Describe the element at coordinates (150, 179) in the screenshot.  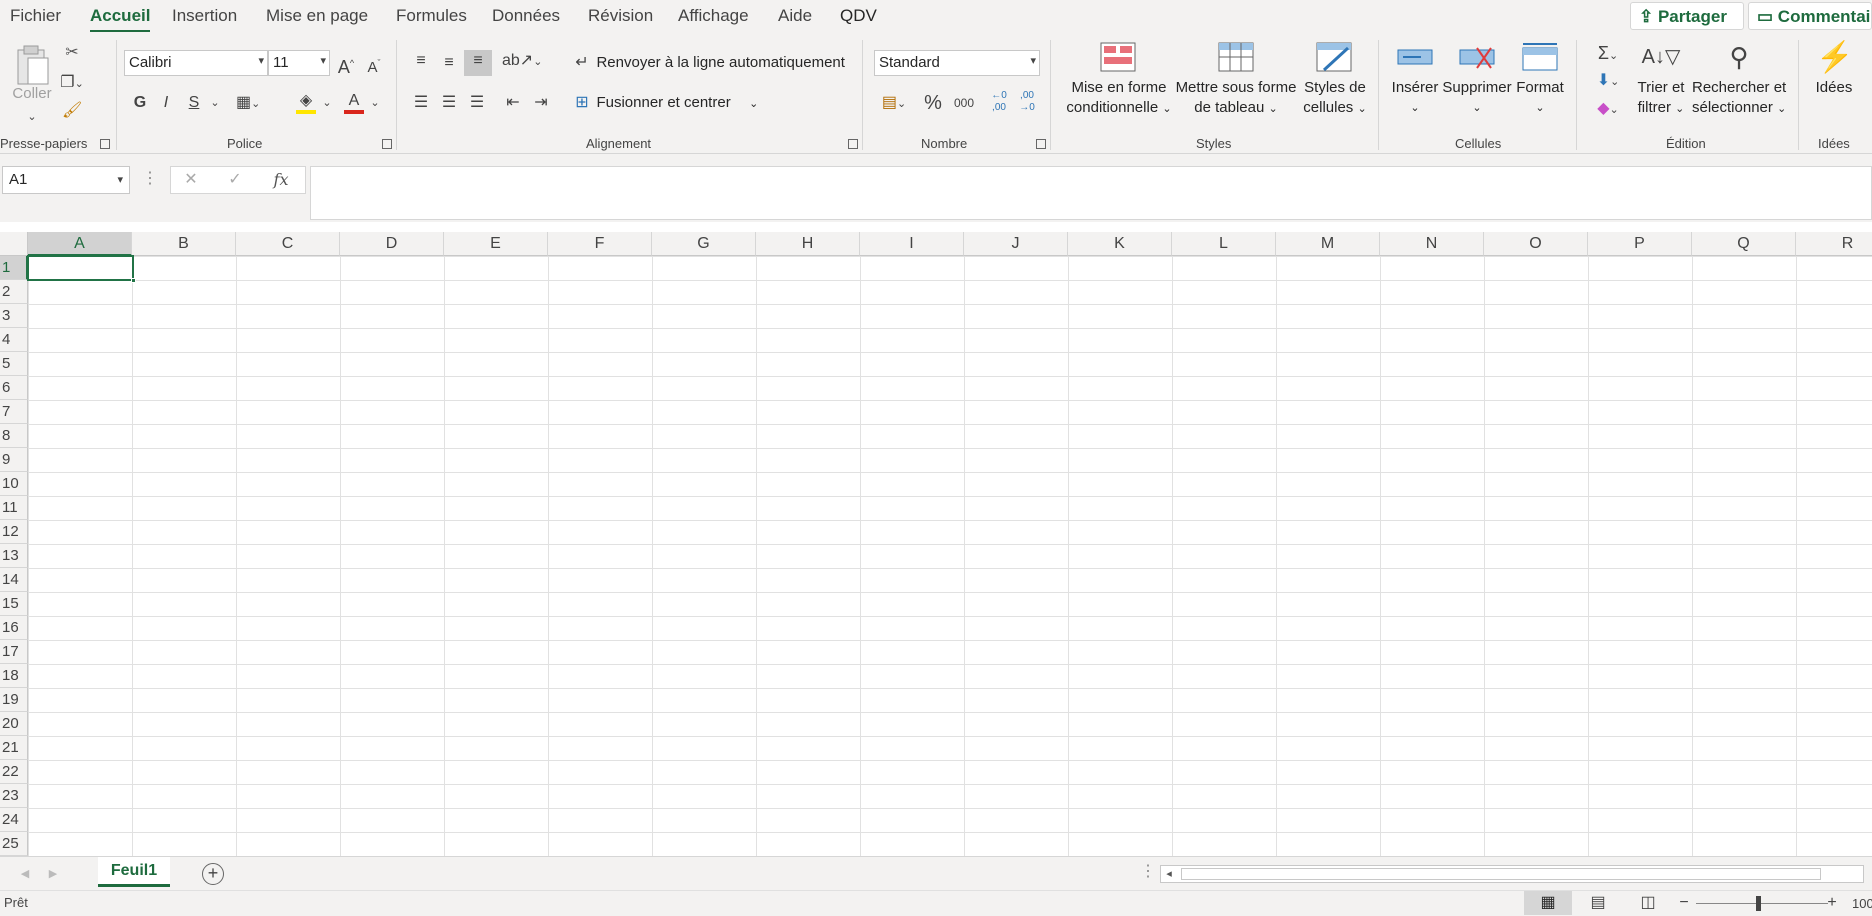
I see `more-options-icon: ⋮` at that location.